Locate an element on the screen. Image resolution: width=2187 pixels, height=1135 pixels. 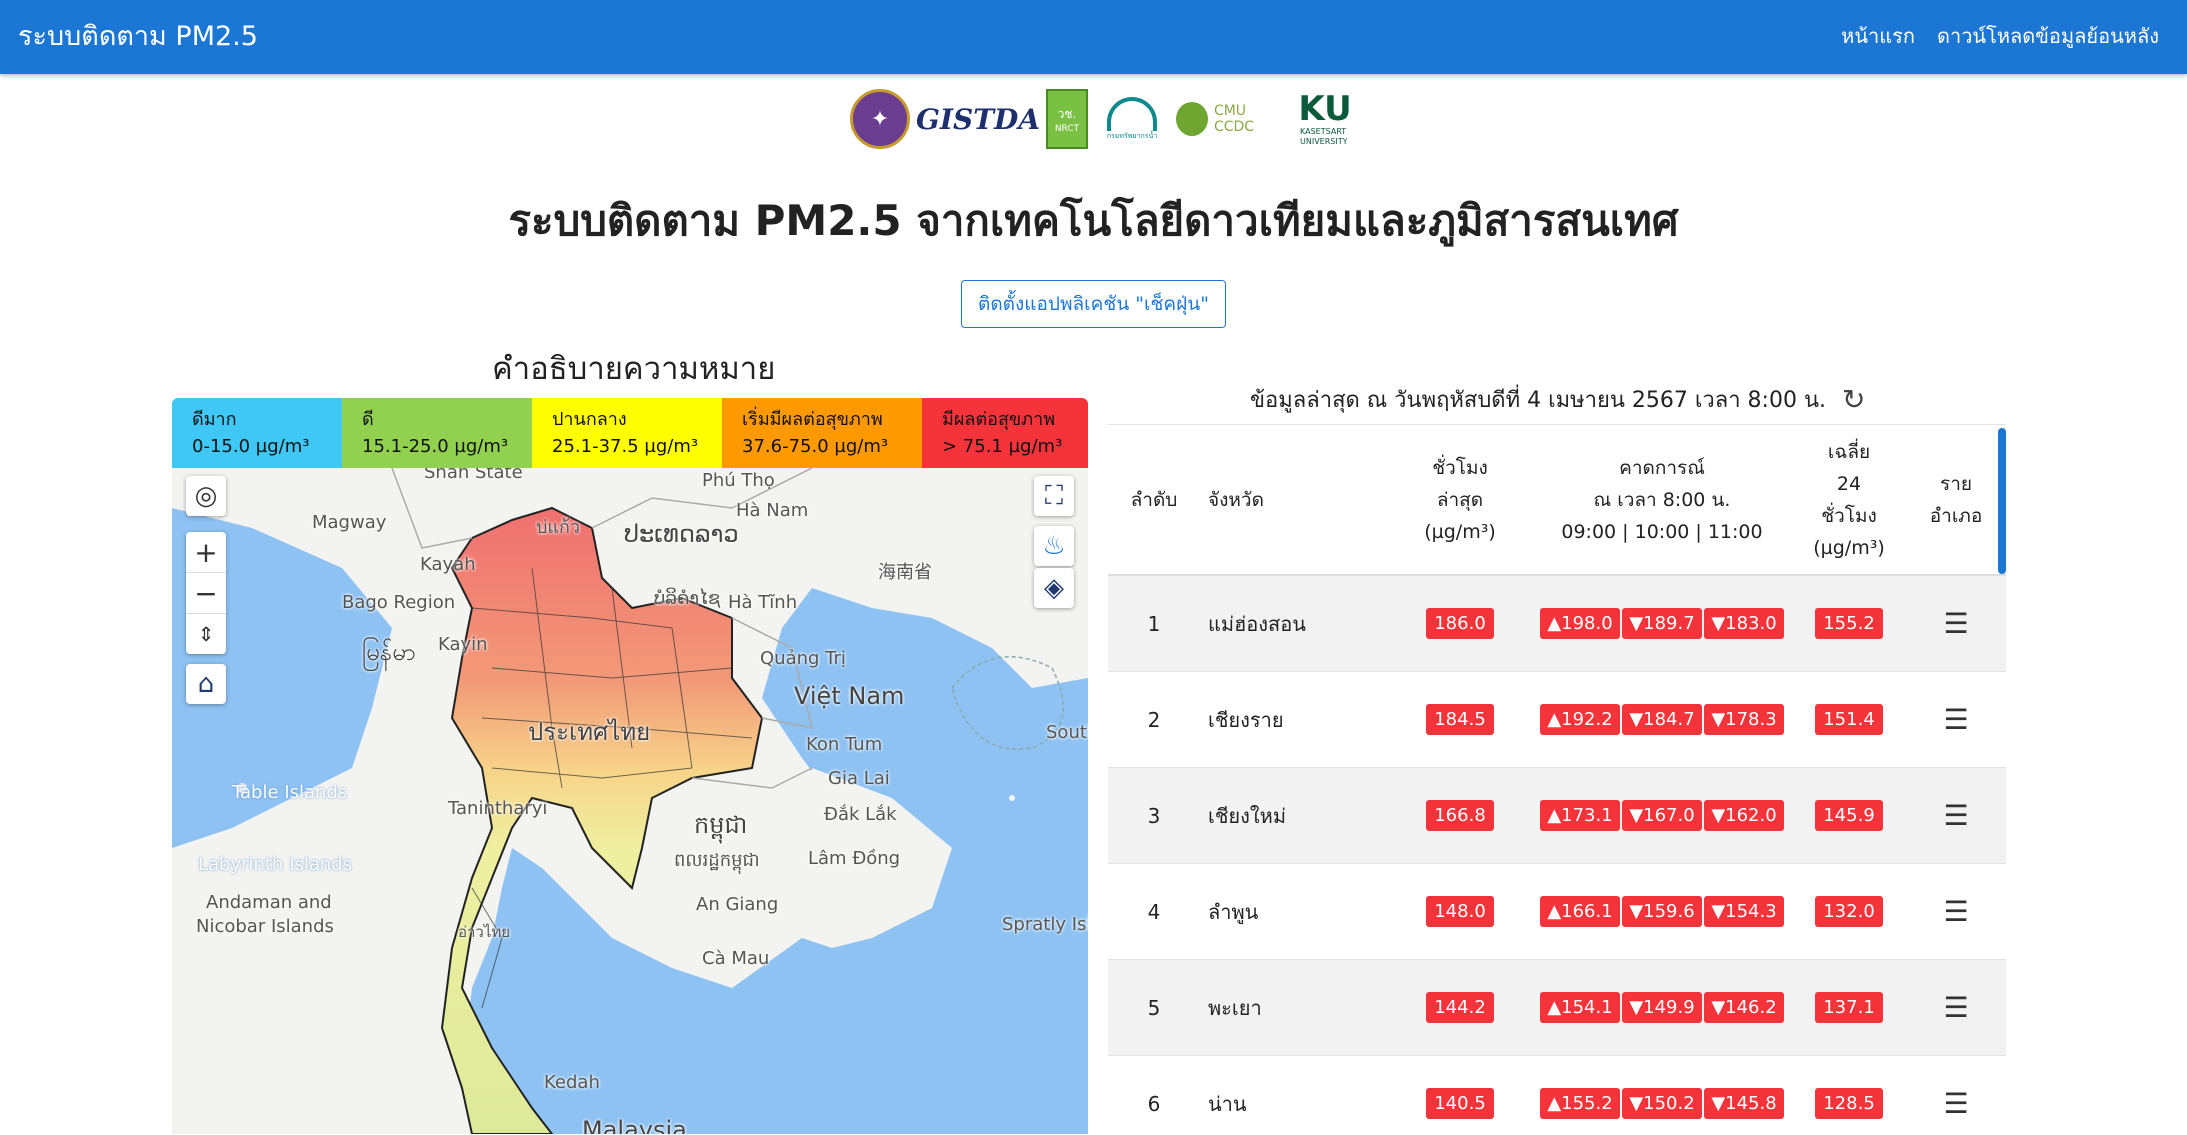
row-avg-cell: 151.4 is located at coordinates (1849, 720).